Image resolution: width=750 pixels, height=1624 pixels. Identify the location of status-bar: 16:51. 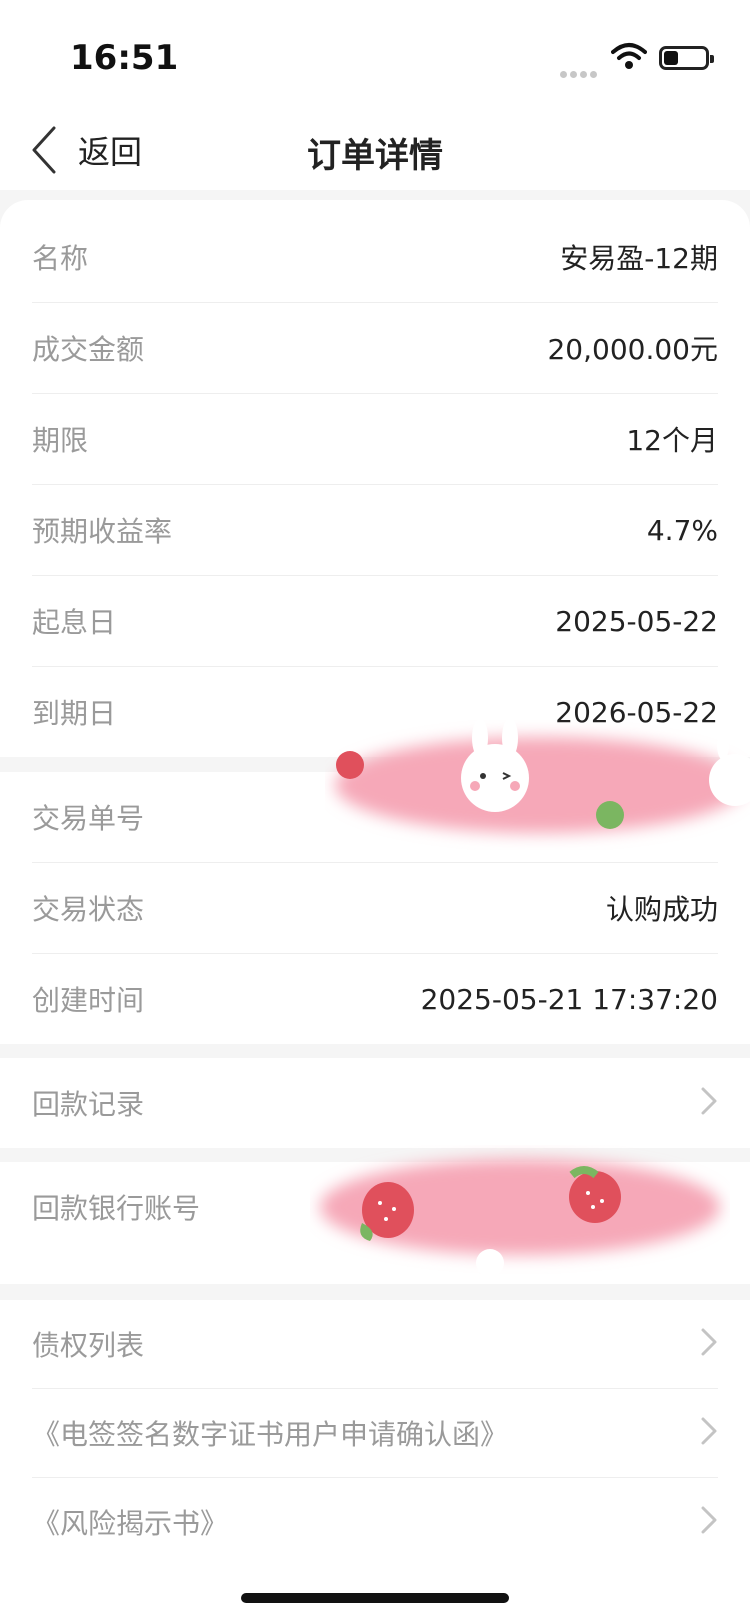
(375, 55).